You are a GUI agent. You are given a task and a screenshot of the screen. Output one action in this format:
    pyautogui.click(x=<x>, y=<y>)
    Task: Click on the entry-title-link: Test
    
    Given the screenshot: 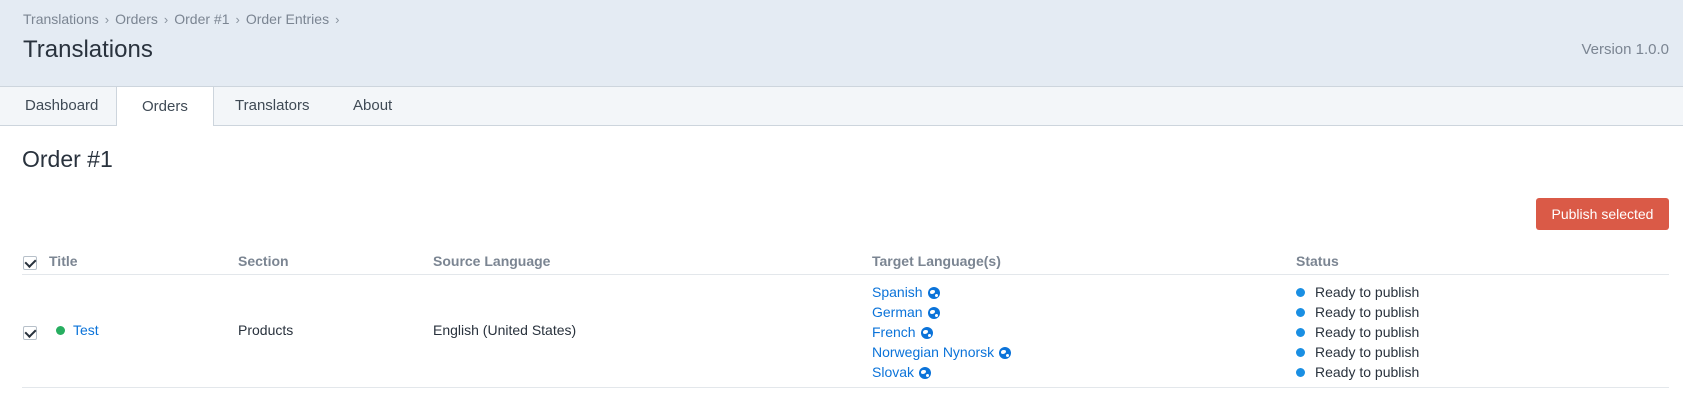 What is the action you would take?
    pyautogui.click(x=86, y=330)
    